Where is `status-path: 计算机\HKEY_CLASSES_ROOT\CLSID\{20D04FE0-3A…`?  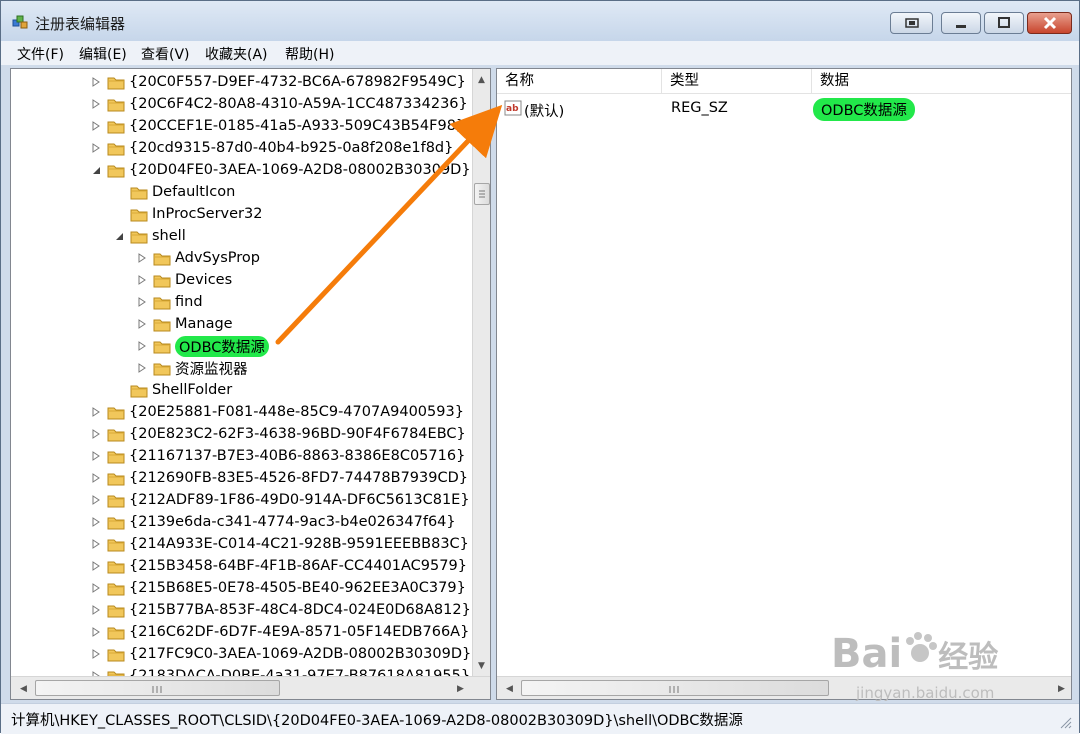 status-path: 计算机\HKEY_CLASSES_ROOT\CLSID\{20D04FE0-3A… is located at coordinates (377, 721).